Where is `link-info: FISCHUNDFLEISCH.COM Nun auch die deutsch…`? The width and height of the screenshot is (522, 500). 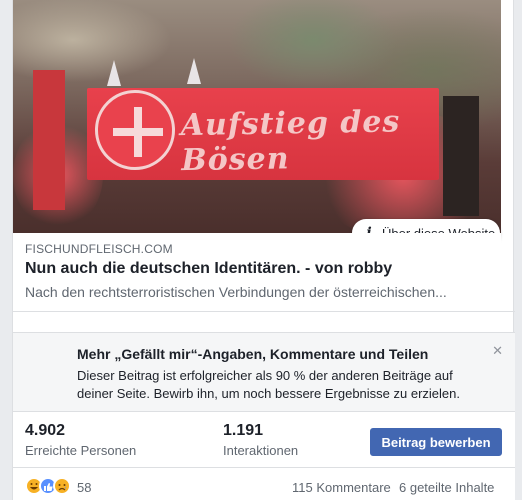 link-info: FISCHUNDFLEISCH.COM Nun auch die deutsch… is located at coordinates (257, 272).